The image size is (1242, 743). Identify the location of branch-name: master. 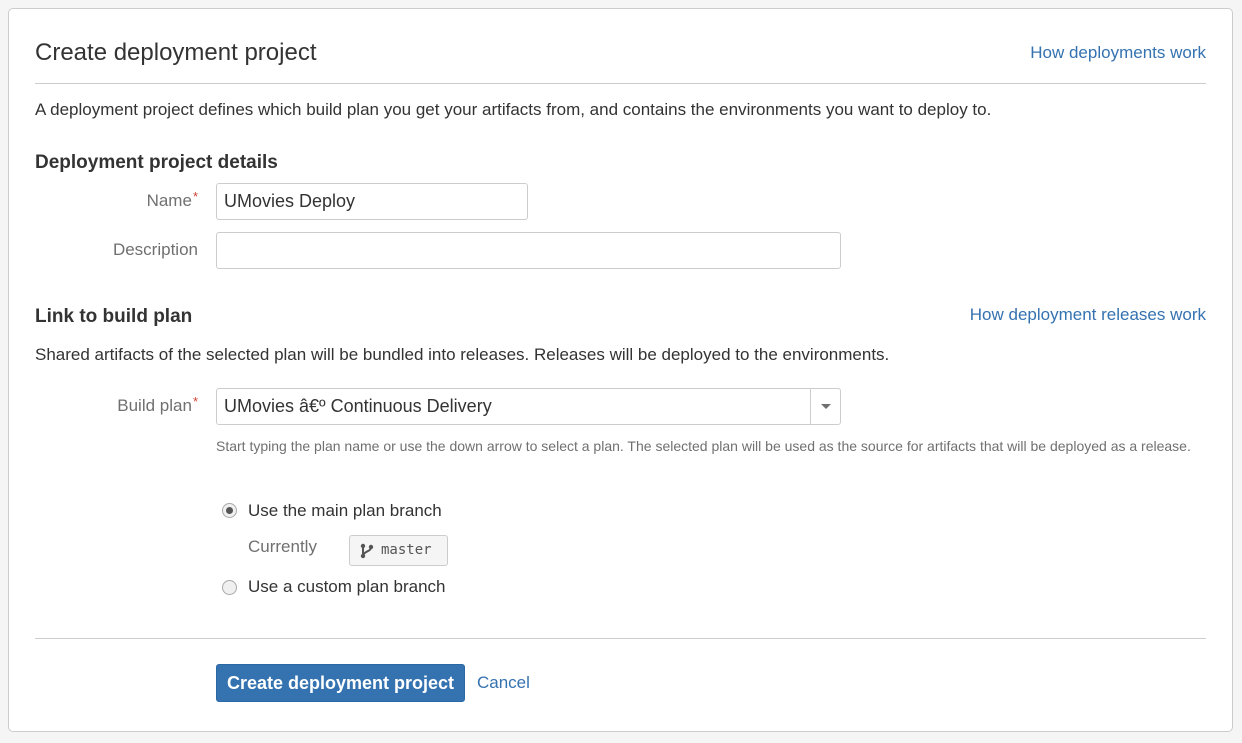
(406, 550).